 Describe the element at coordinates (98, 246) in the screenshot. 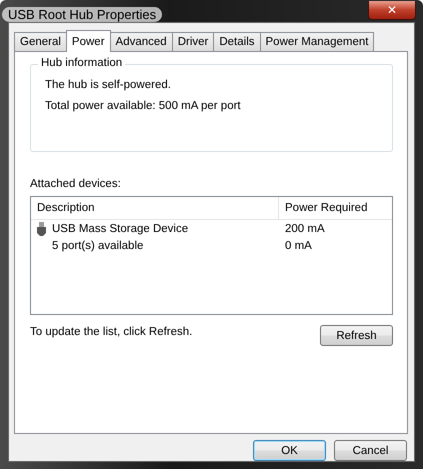

I see `device-name: 5 port(s) available` at that location.